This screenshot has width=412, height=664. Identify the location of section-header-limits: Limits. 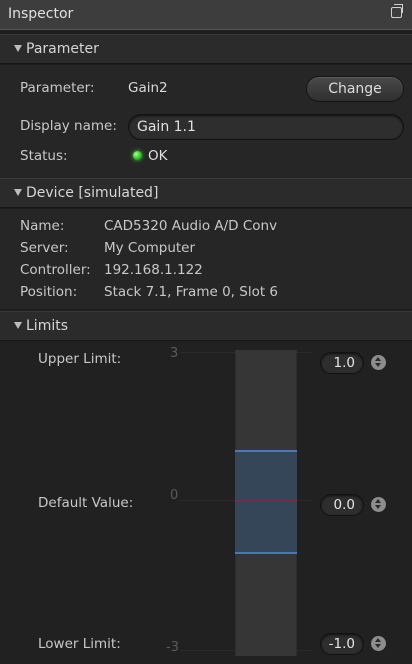
(206, 326).